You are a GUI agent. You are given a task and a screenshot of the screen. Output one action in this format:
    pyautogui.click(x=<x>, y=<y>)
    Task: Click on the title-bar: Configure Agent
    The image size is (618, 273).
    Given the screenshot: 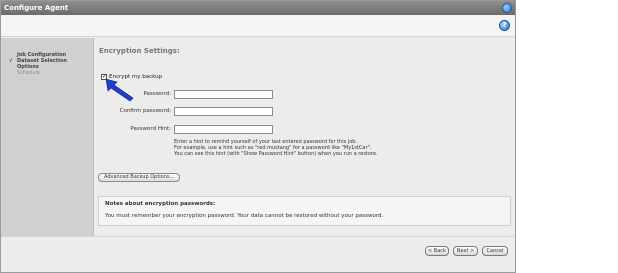 What is the action you would take?
    pyautogui.click(x=258, y=8)
    